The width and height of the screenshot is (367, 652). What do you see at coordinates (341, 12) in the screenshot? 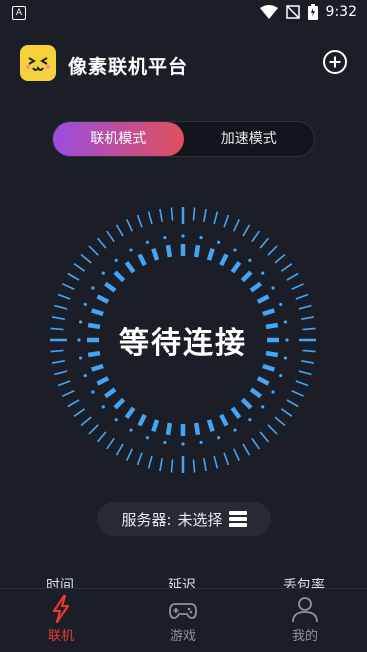
I see `clock: 9:32` at bounding box center [341, 12].